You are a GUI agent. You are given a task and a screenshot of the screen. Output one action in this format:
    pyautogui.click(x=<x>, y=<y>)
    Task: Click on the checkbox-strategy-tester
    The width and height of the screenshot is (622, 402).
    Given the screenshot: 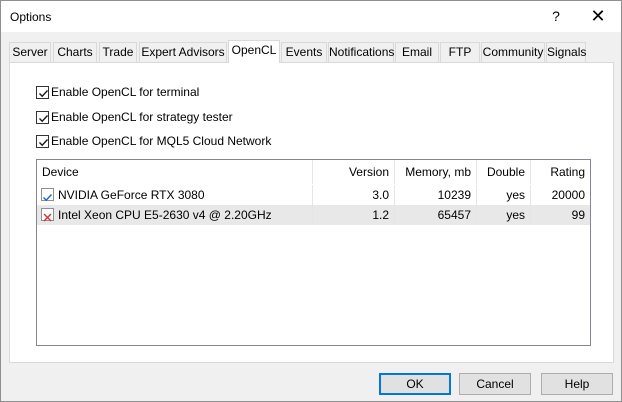 What is the action you would take?
    pyautogui.click(x=42, y=117)
    